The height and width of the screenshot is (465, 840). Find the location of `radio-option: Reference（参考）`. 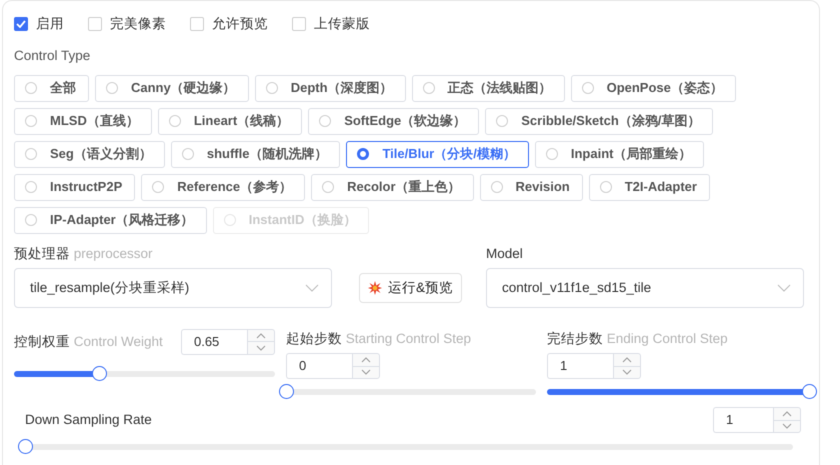

radio-option: Reference（参考） is located at coordinates (223, 187).